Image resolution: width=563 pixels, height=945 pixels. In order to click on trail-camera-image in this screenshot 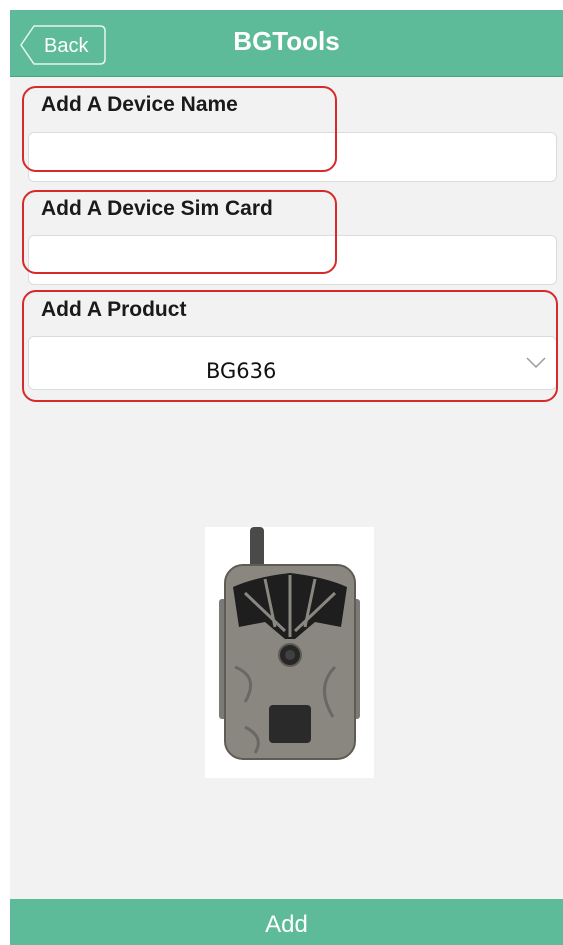, I will do `click(289, 643)`.